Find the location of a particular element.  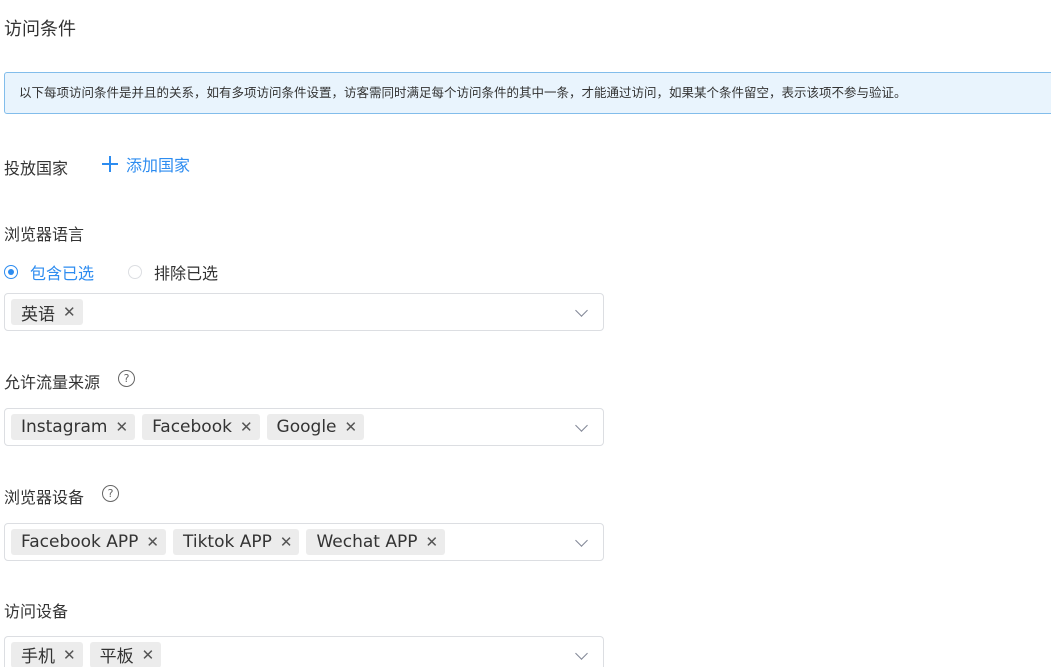

radio-checked-icon is located at coordinates (11, 272).